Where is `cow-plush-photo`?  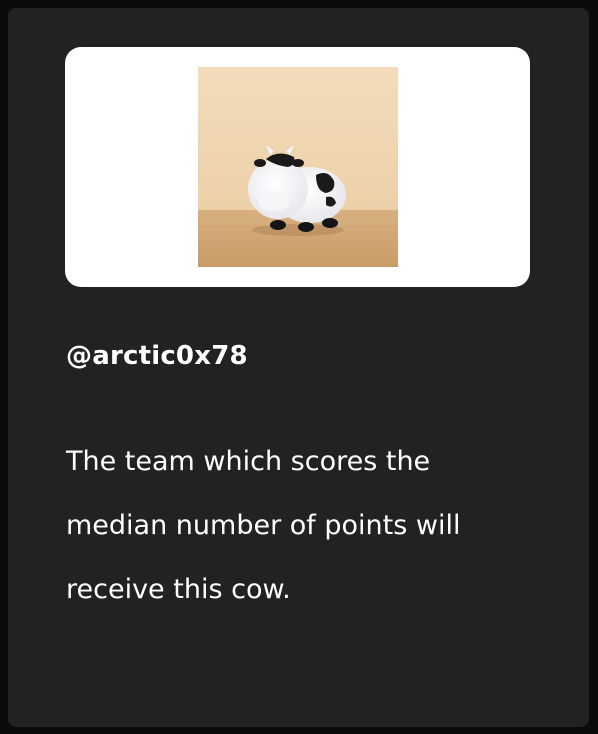 cow-plush-photo is located at coordinates (297, 167).